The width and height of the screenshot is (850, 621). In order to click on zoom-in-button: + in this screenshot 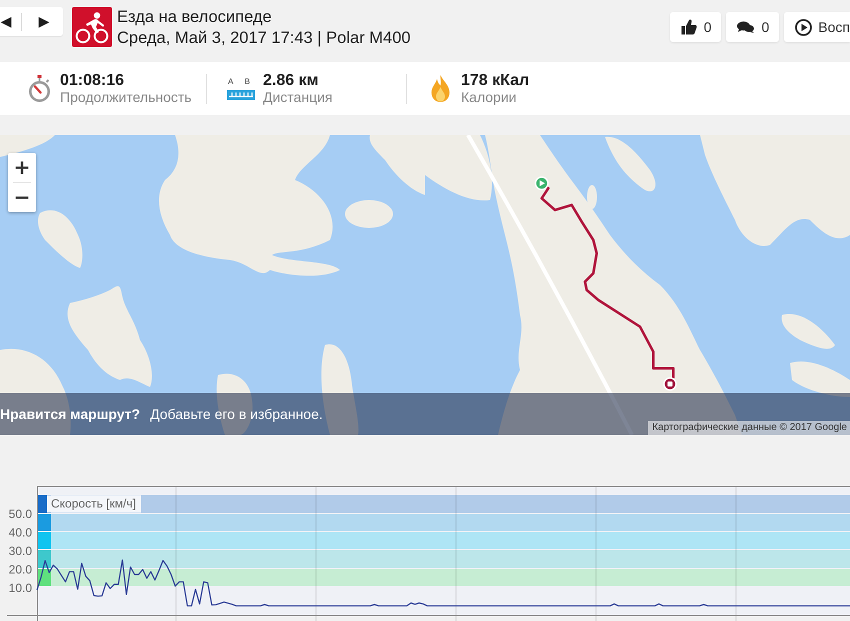, I will do `click(22, 167)`.